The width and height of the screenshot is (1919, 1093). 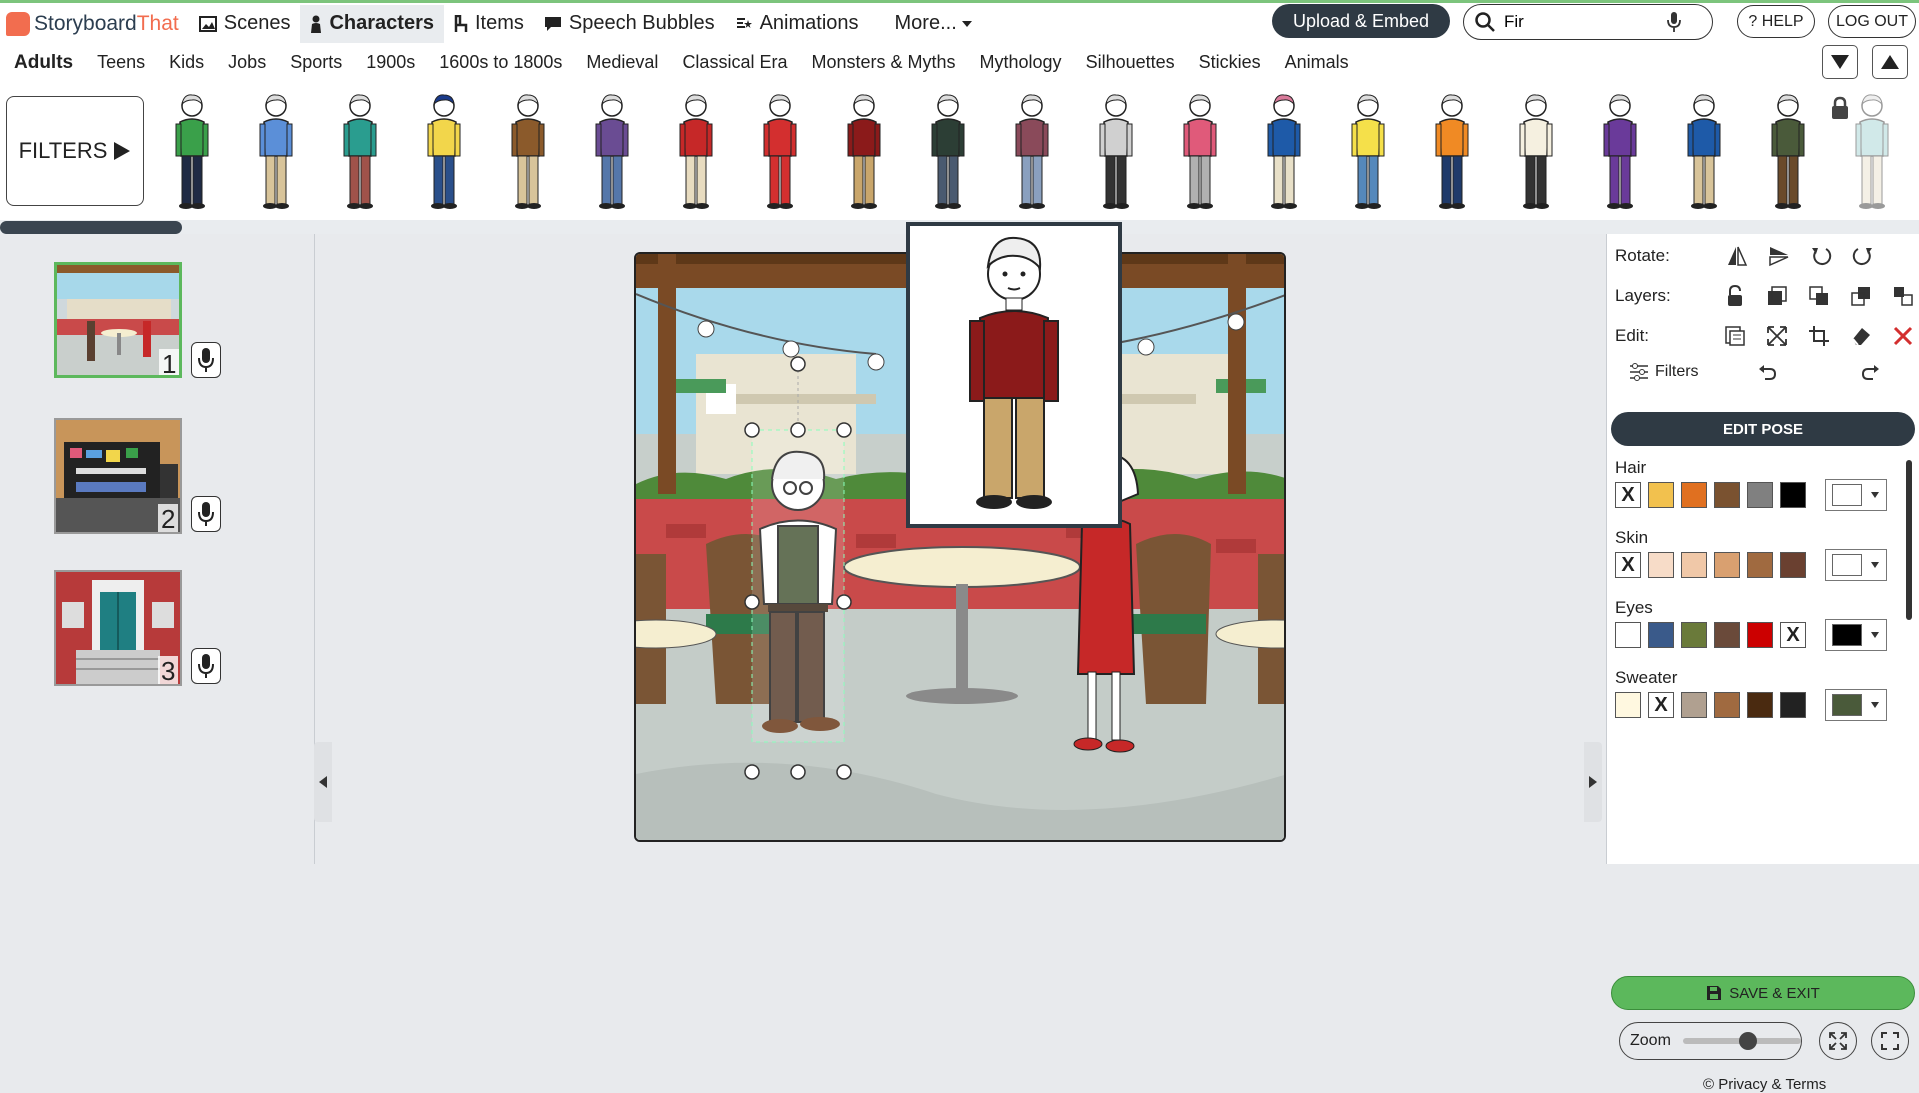 I want to click on filters-button: FILTERS, so click(x=75, y=151).